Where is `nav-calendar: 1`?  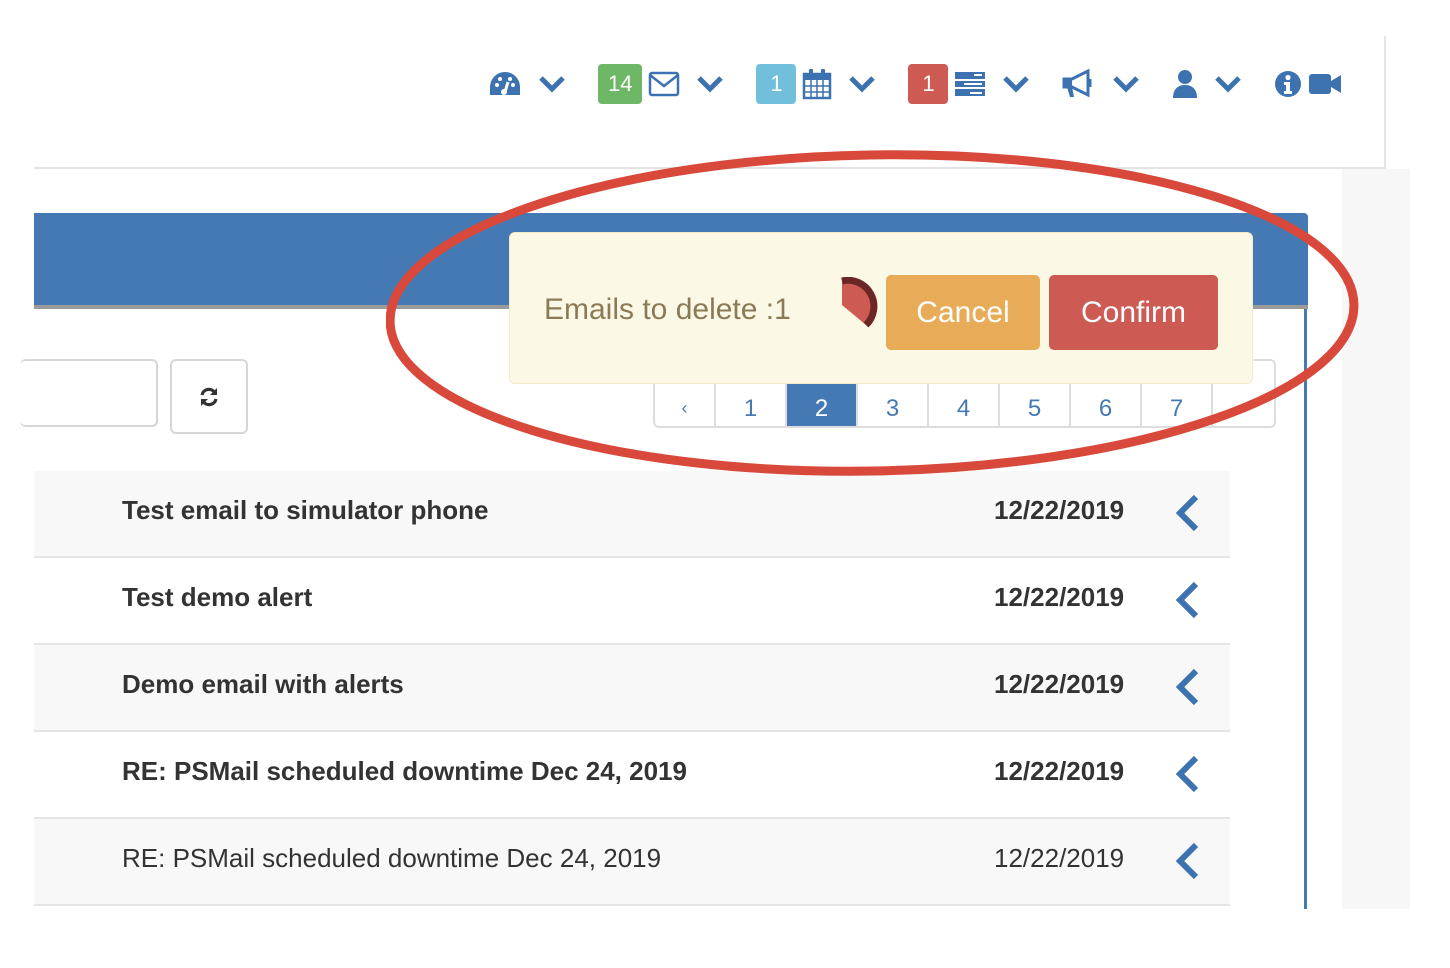 nav-calendar: 1 is located at coordinates (816, 84).